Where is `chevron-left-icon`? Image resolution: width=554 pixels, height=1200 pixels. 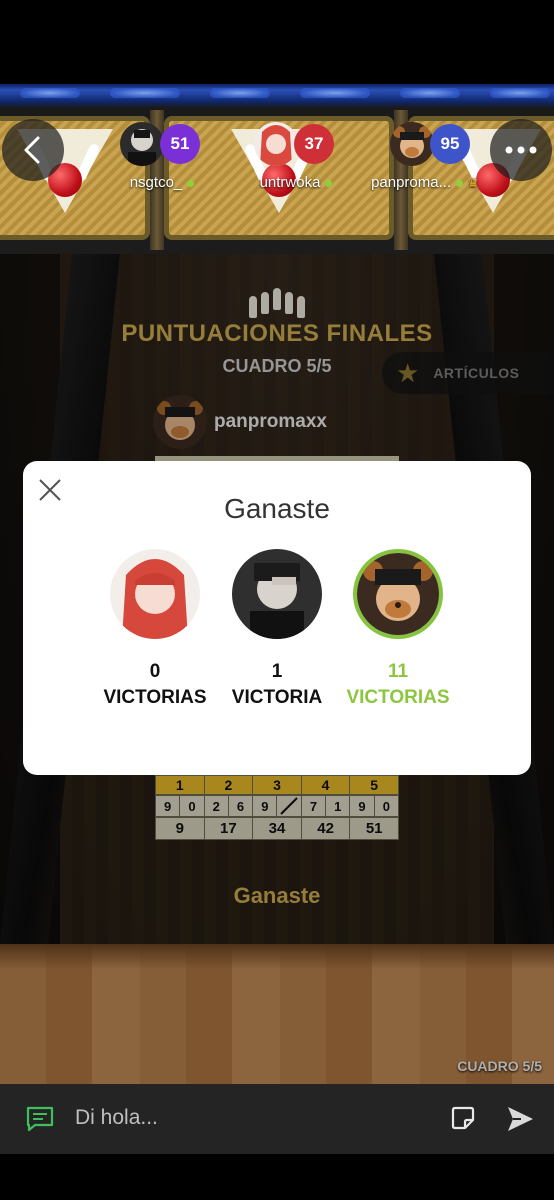 chevron-left-icon is located at coordinates (32, 150).